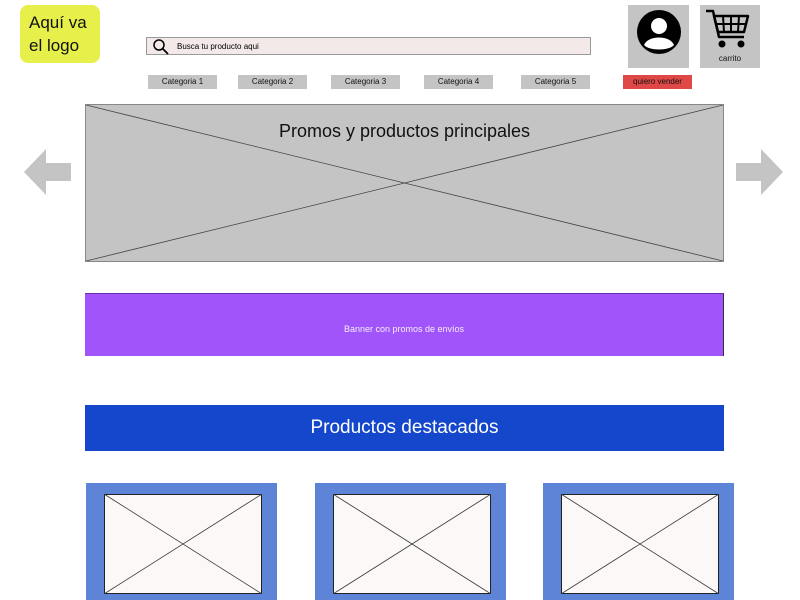 The image size is (800, 600). What do you see at coordinates (60, 34) in the screenshot?
I see `logo: Aquí va el logo` at bounding box center [60, 34].